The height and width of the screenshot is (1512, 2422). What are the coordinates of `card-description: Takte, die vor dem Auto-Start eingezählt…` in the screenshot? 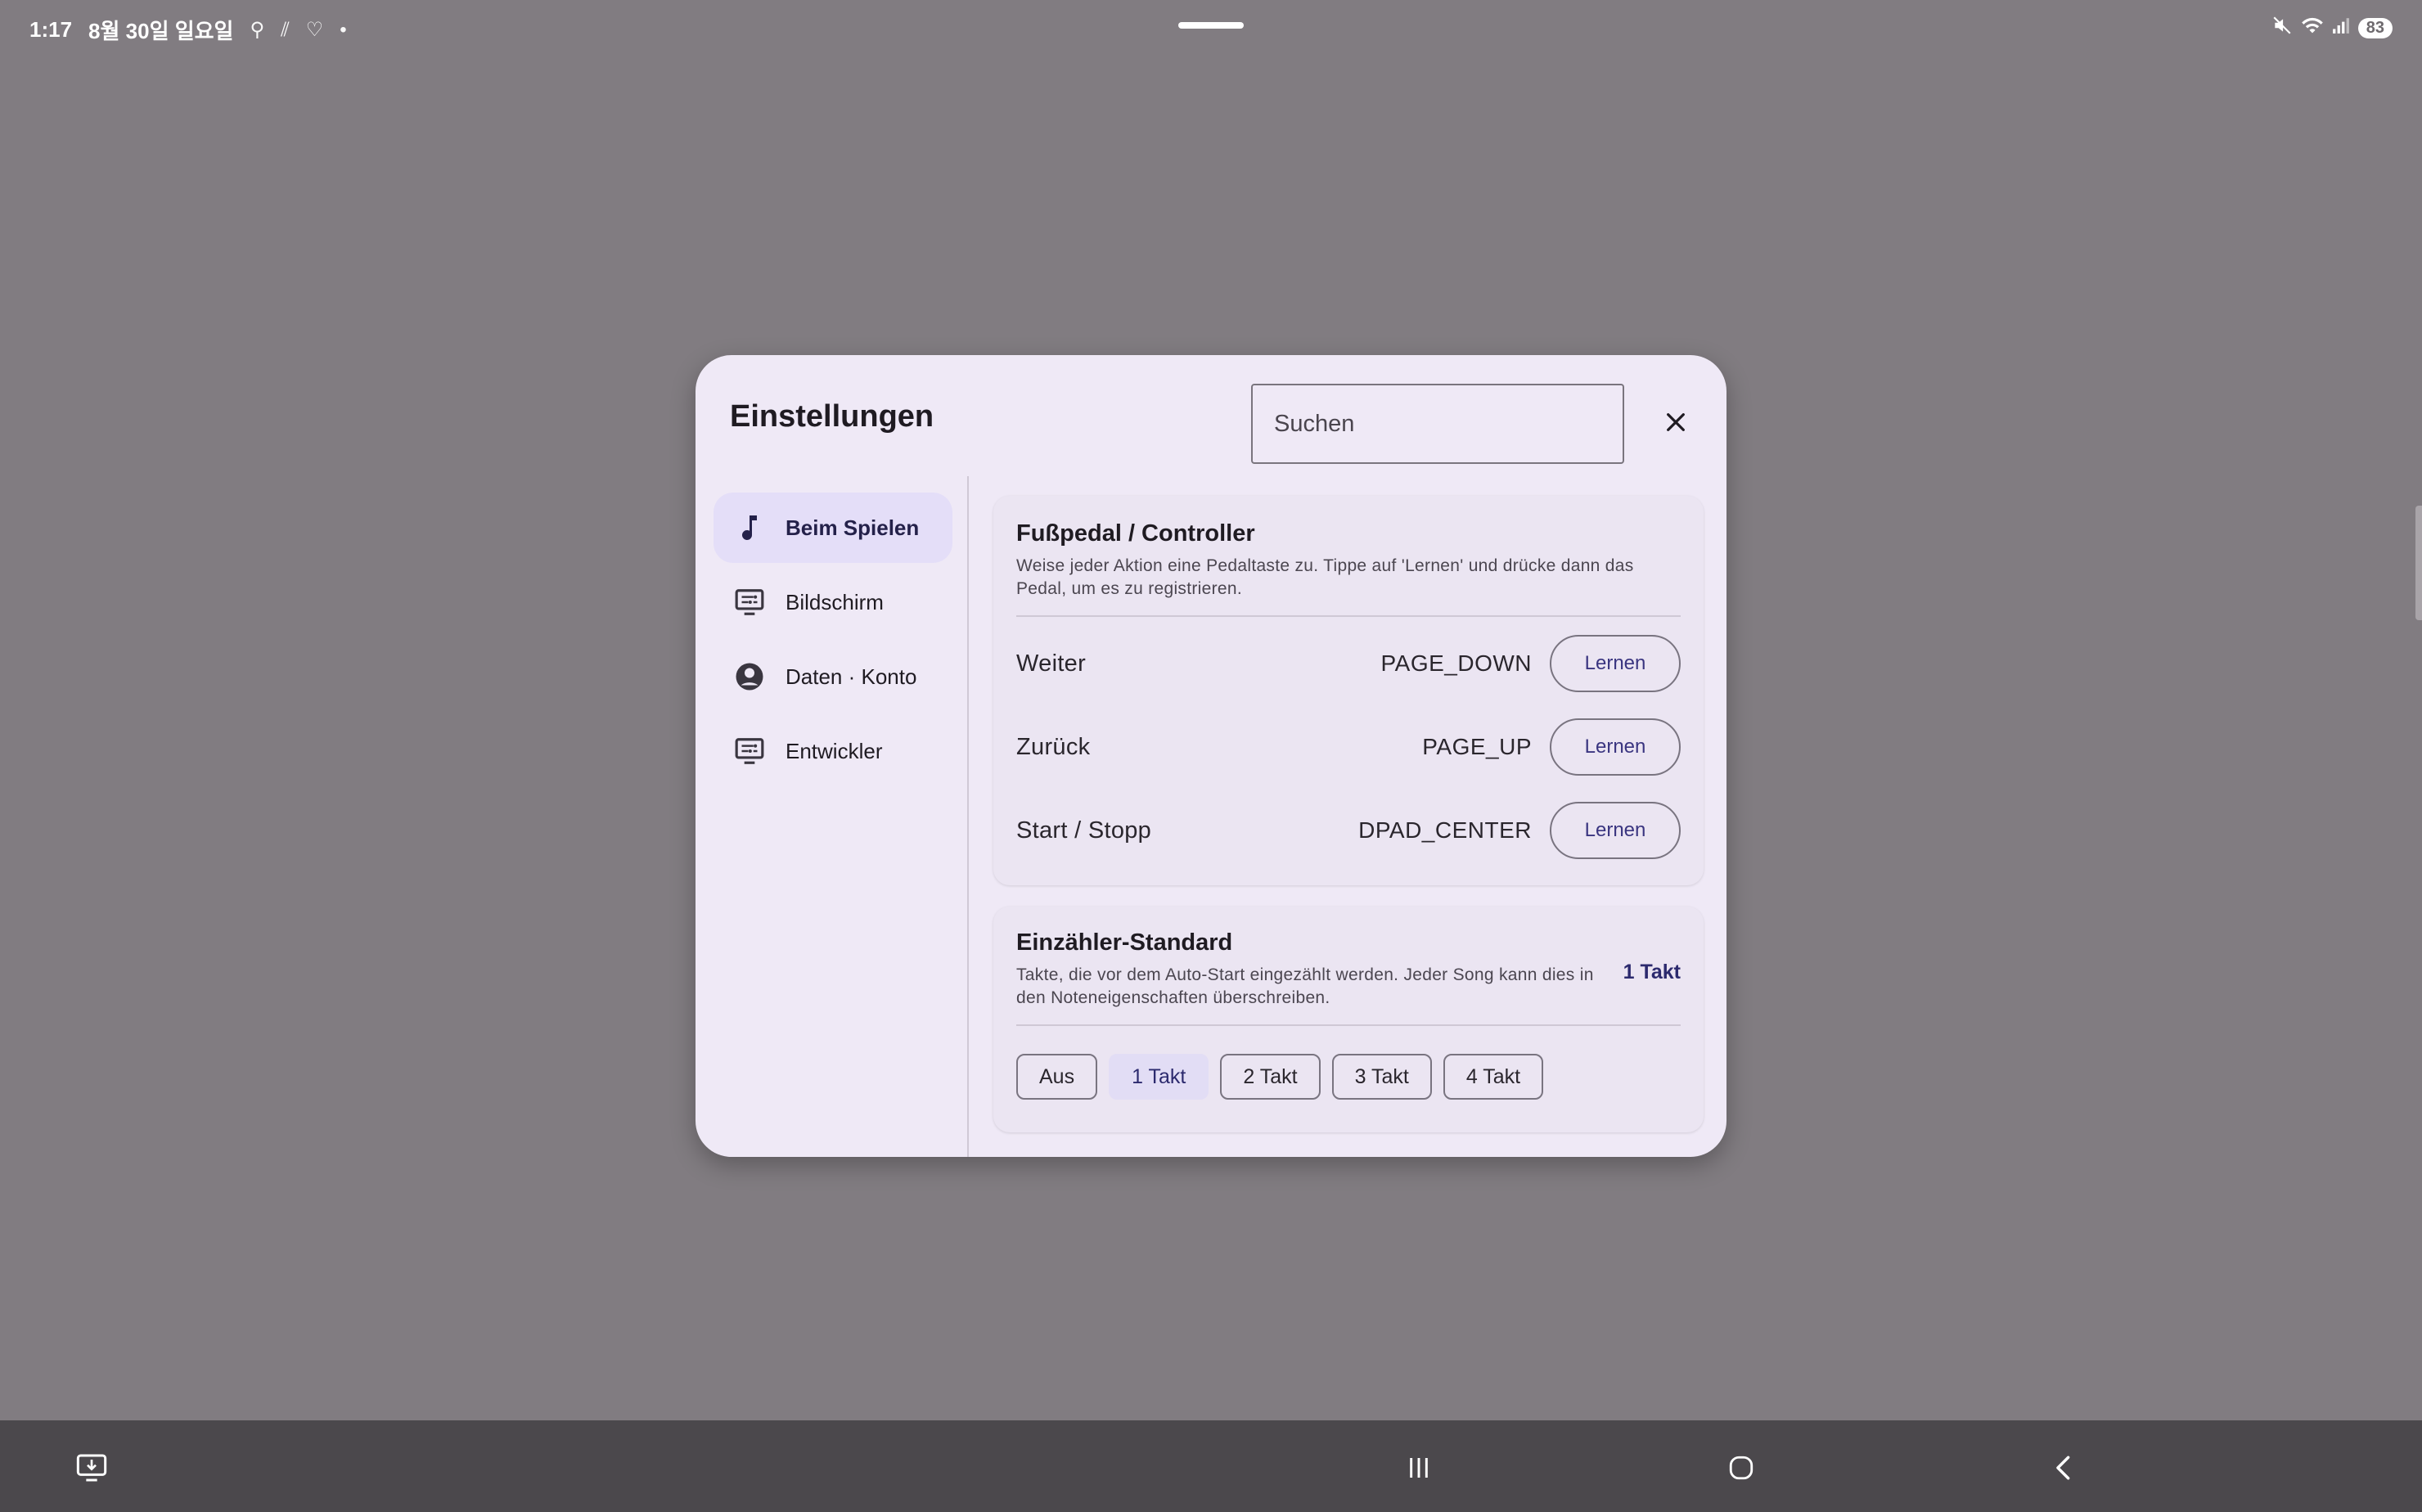 It's located at (1305, 986).